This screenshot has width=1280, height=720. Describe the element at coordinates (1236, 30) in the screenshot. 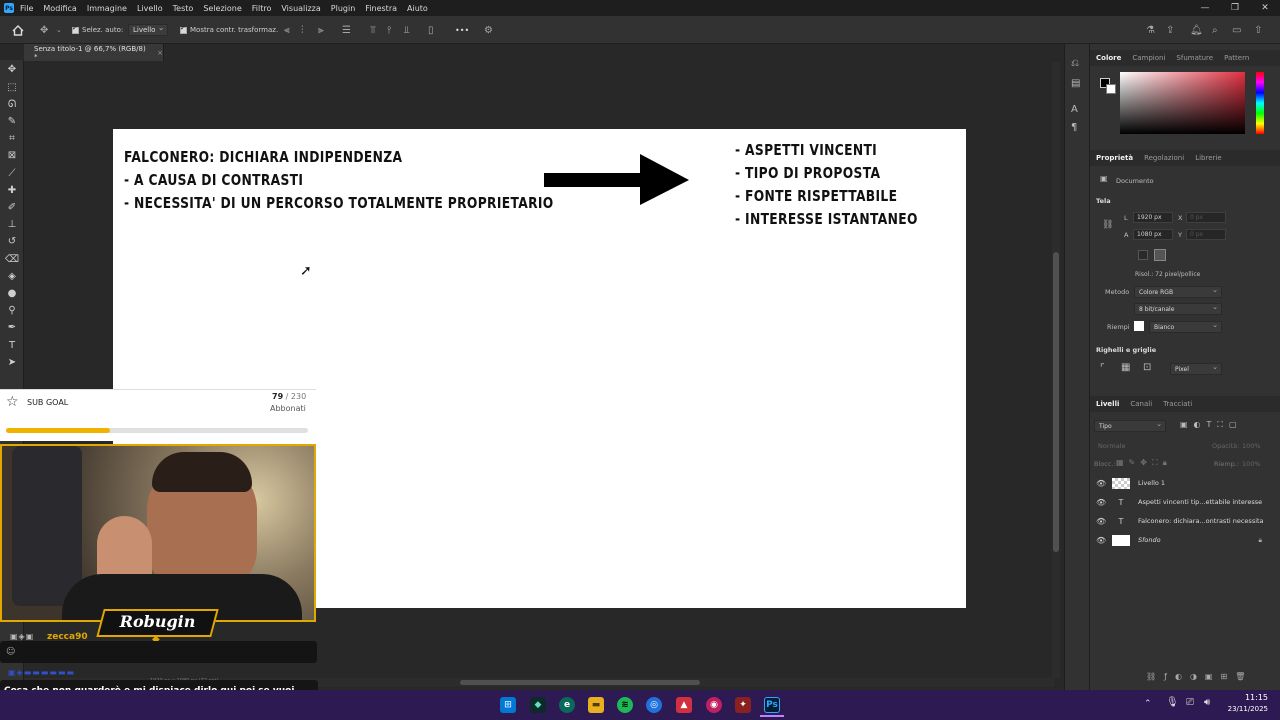

I see `workspace-icon: ▭` at that location.